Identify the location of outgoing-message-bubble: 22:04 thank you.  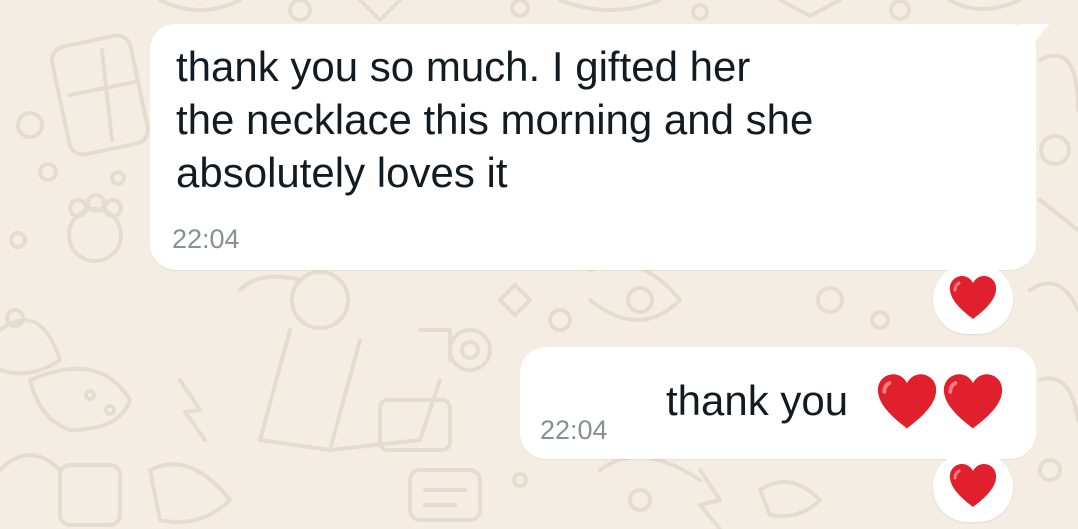
(778, 403).